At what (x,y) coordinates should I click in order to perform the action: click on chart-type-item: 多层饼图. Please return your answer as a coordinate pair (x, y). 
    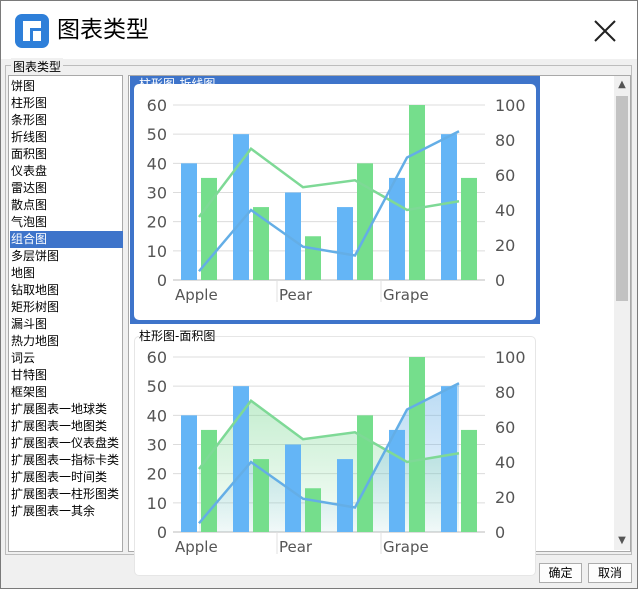
    Looking at the image, I should click on (66, 256).